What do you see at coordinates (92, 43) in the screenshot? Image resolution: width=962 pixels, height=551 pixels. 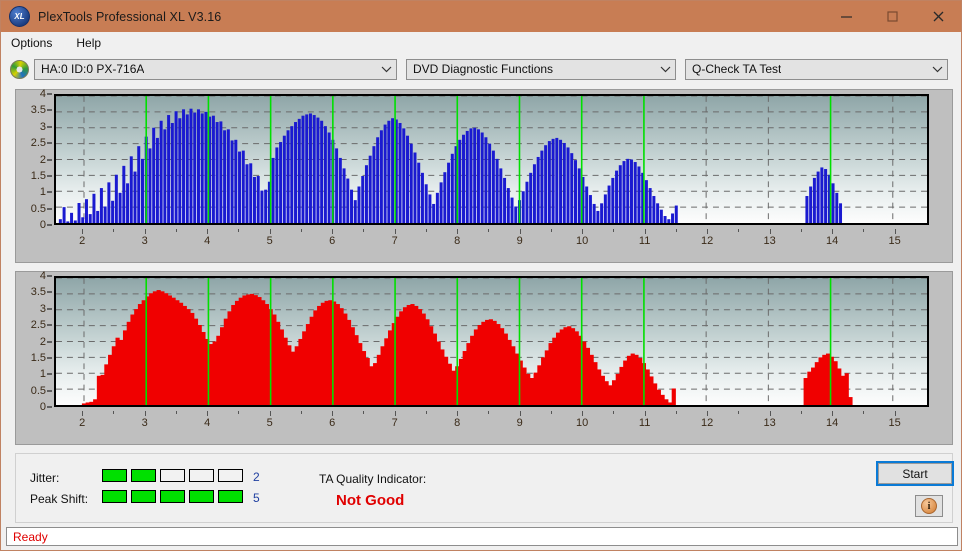 I see `menu-item-help: Help` at bounding box center [92, 43].